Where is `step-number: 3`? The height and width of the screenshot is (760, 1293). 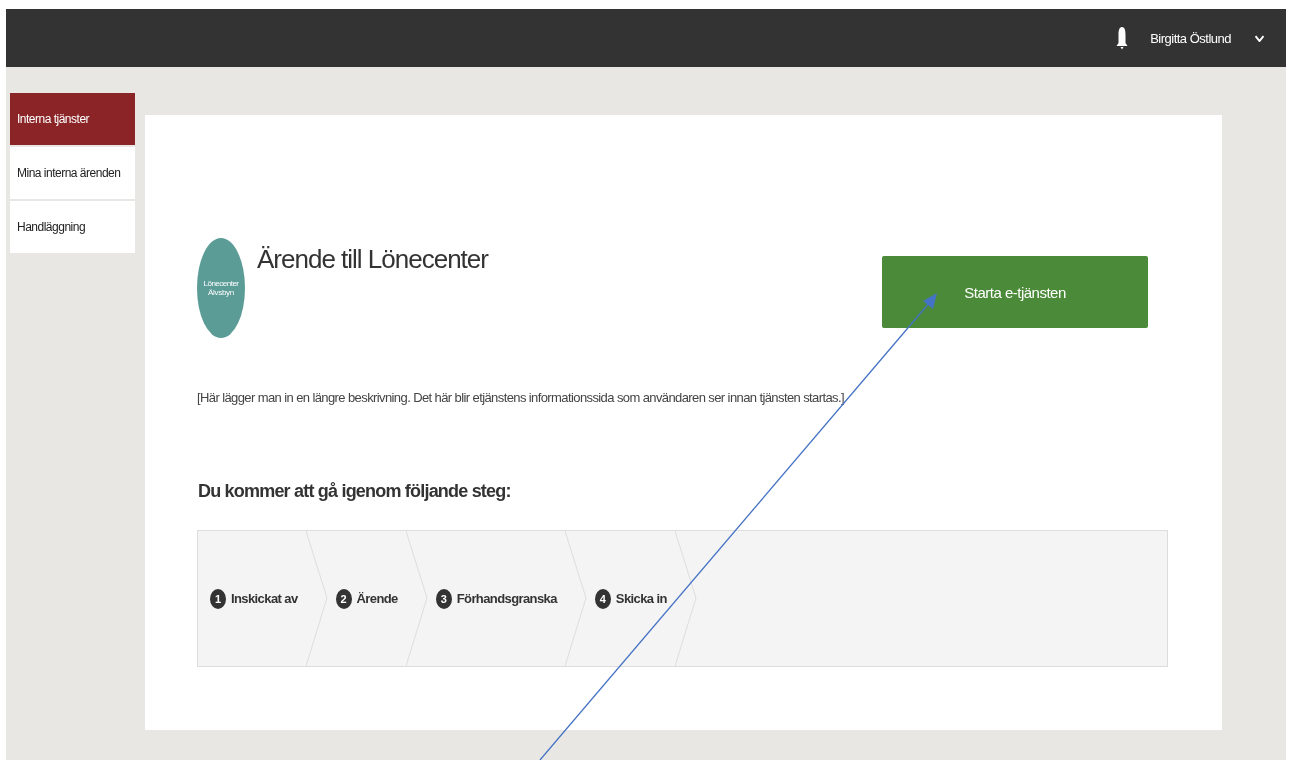 step-number: 3 is located at coordinates (443, 598).